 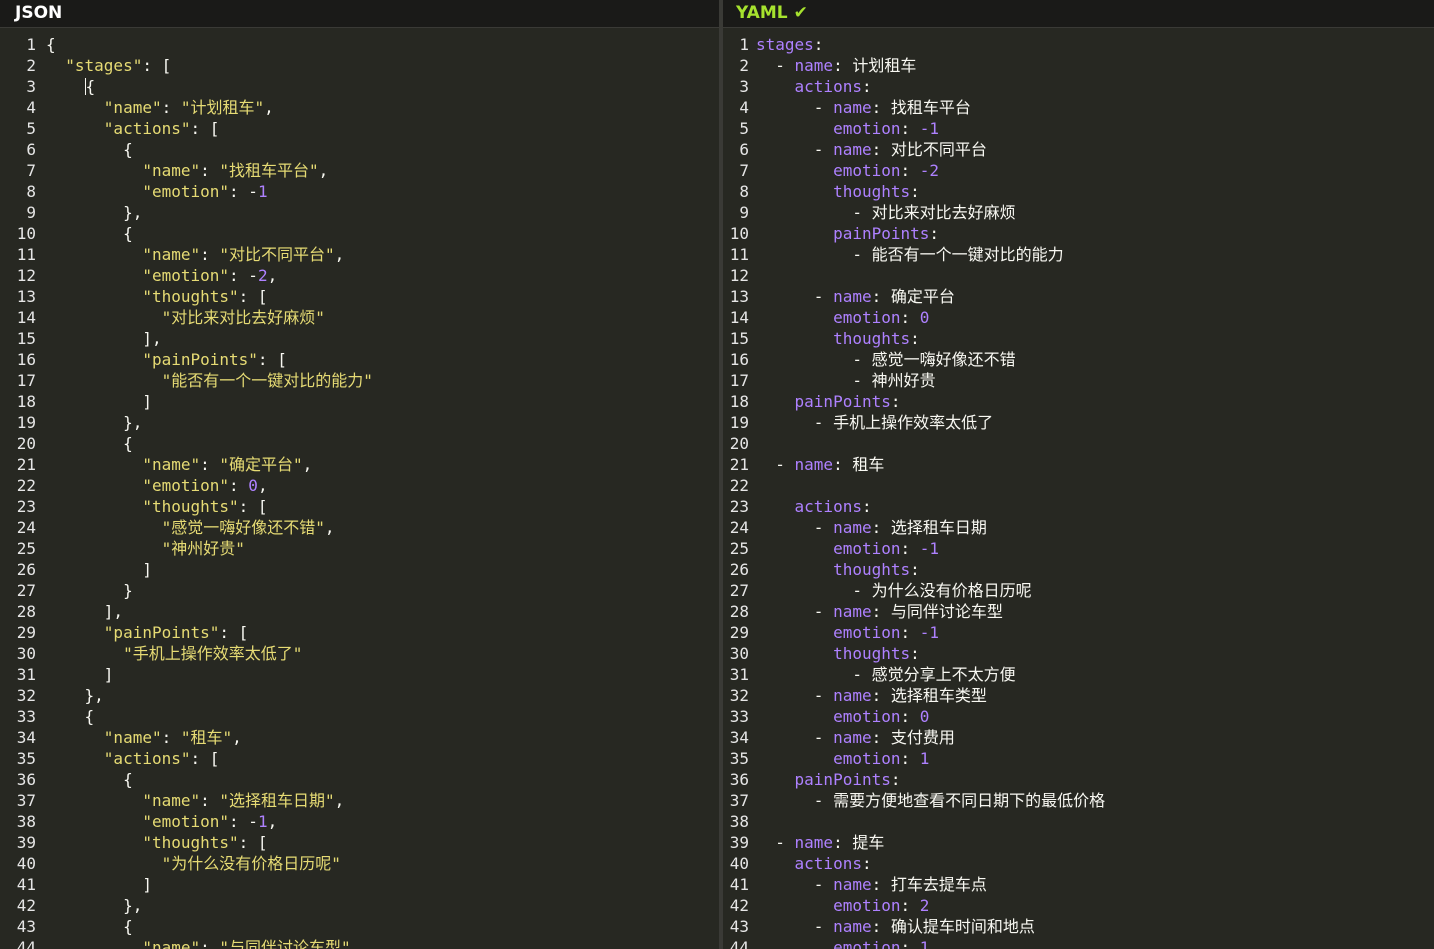 What do you see at coordinates (359, 401) in the screenshot?
I see `code-line: 18 ]` at bounding box center [359, 401].